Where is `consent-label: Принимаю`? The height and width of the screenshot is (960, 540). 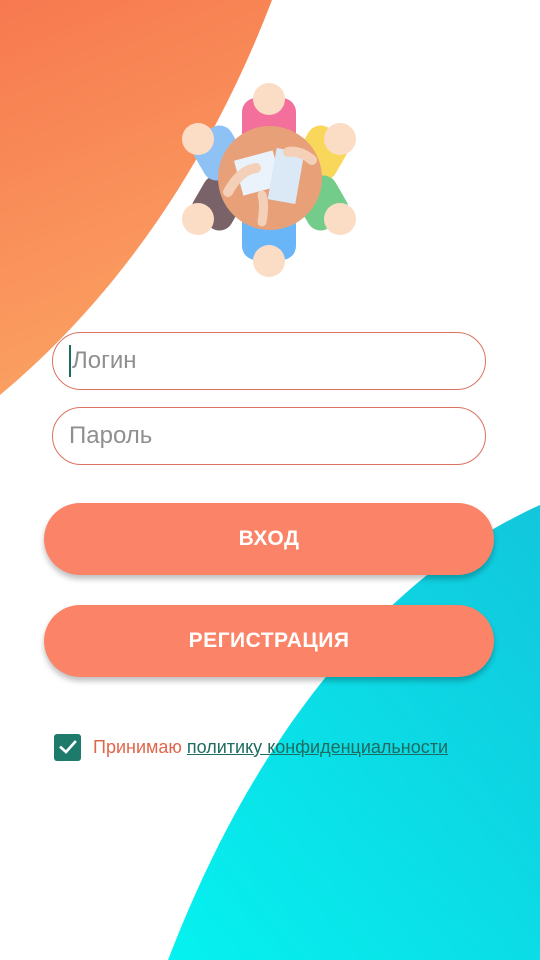
consent-label: Принимаю is located at coordinates (137, 746).